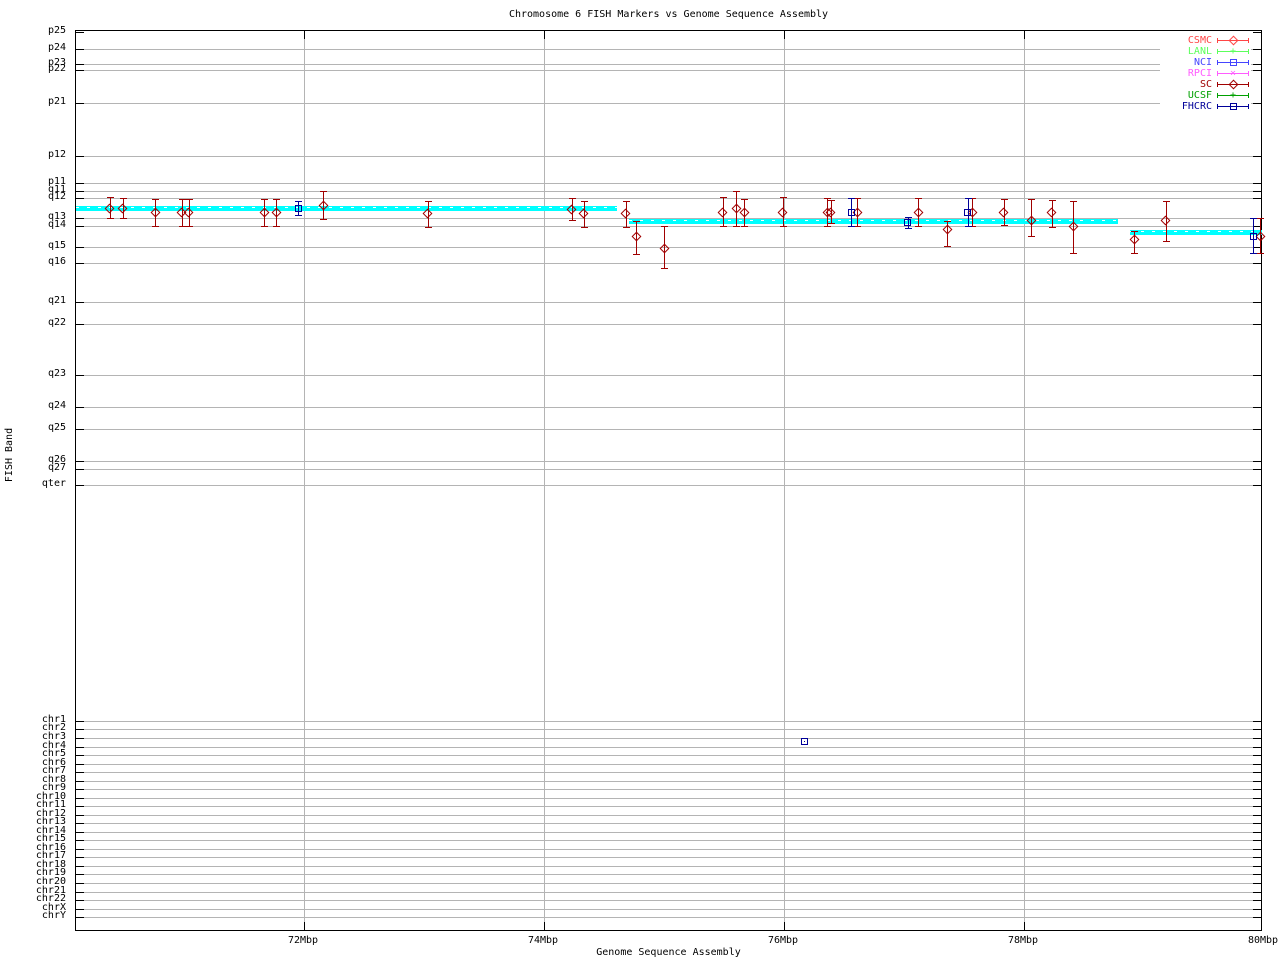 The width and height of the screenshot is (1280, 960). What do you see at coordinates (1199, 95) in the screenshot?
I see `legend-label: UCSF` at bounding box center [1199, 95].